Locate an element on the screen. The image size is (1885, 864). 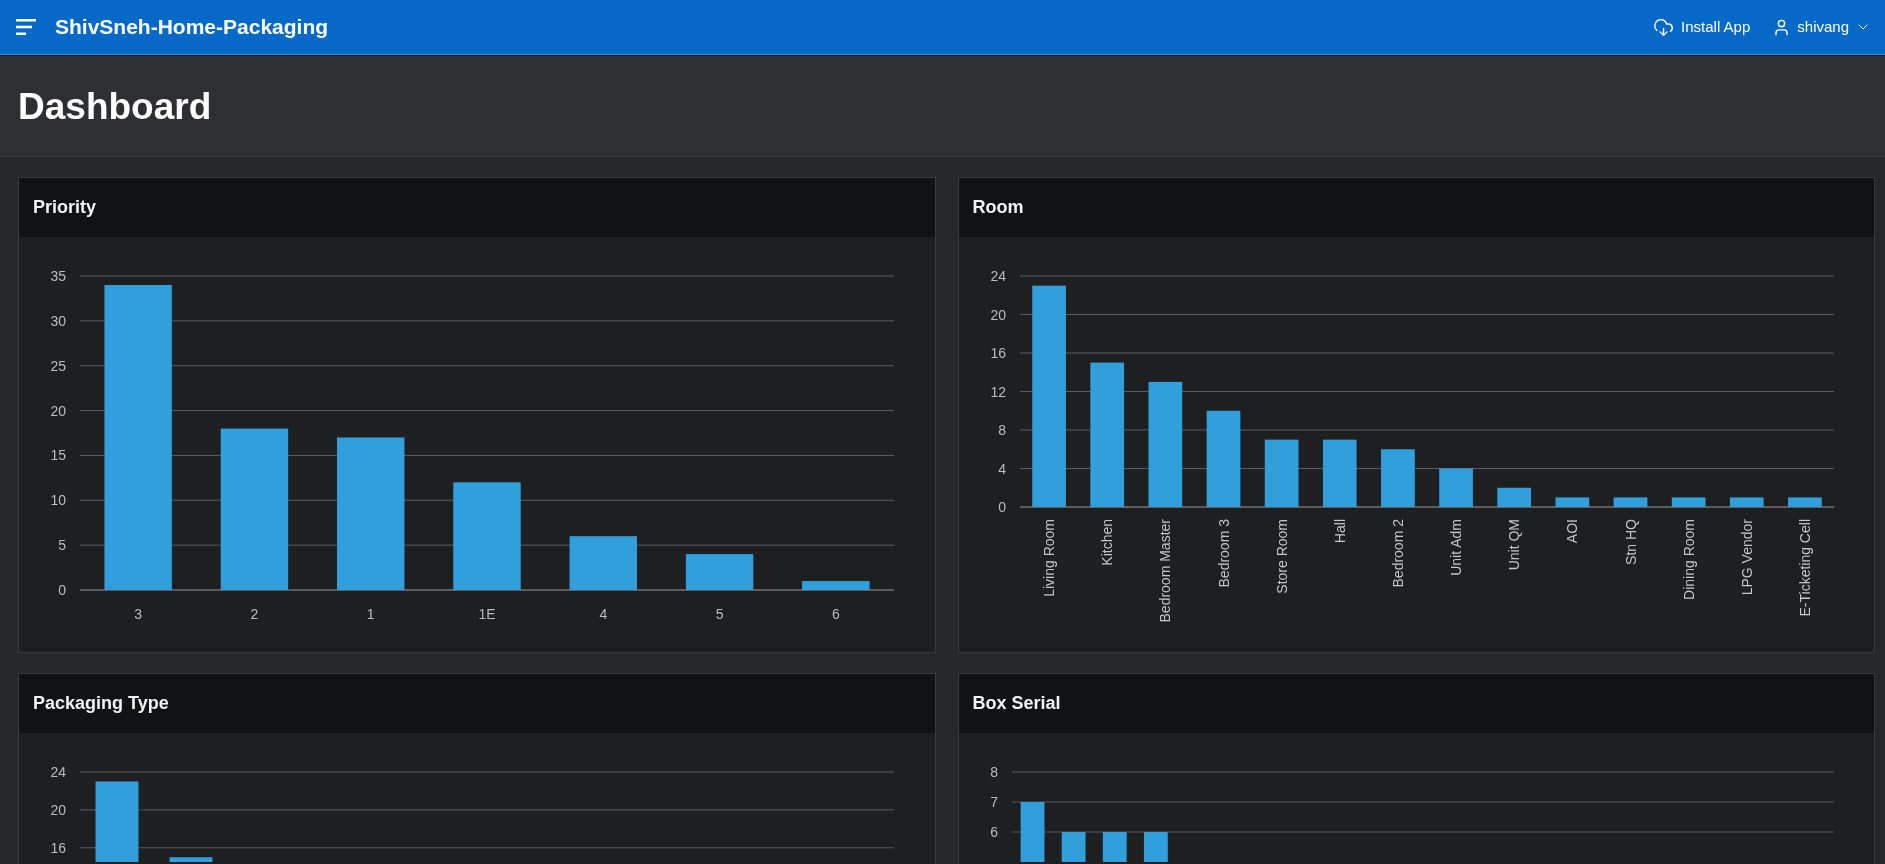
card-title: Room is located at coordinates (998, 207).